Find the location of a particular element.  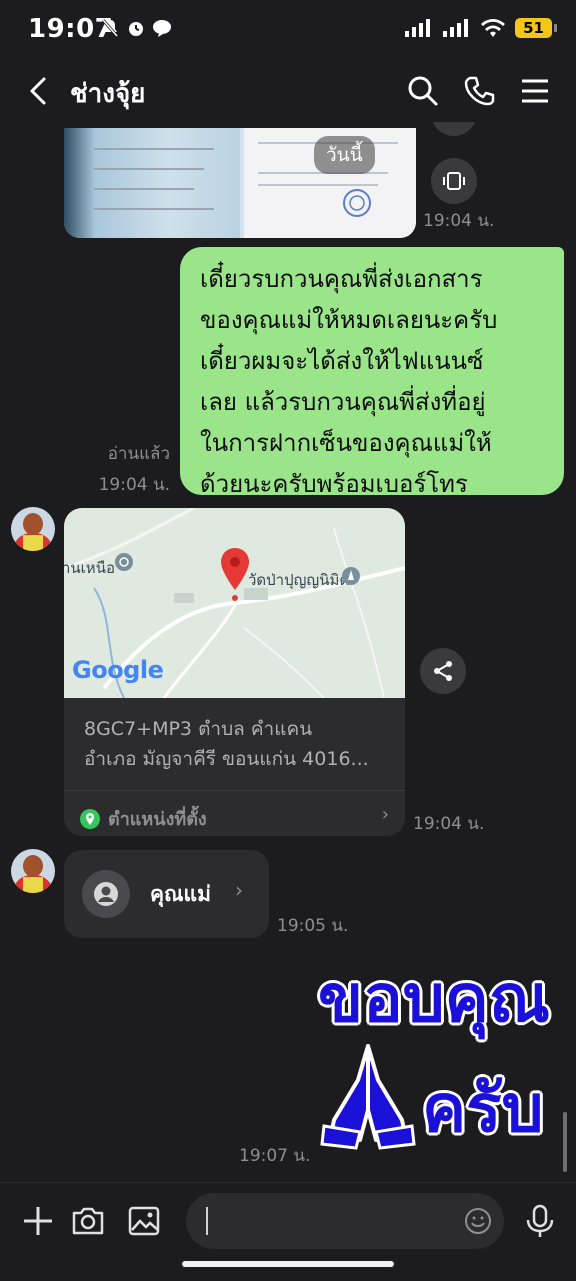

chat-title: ช่างจุ้ย is located at coordinates (107, 93).